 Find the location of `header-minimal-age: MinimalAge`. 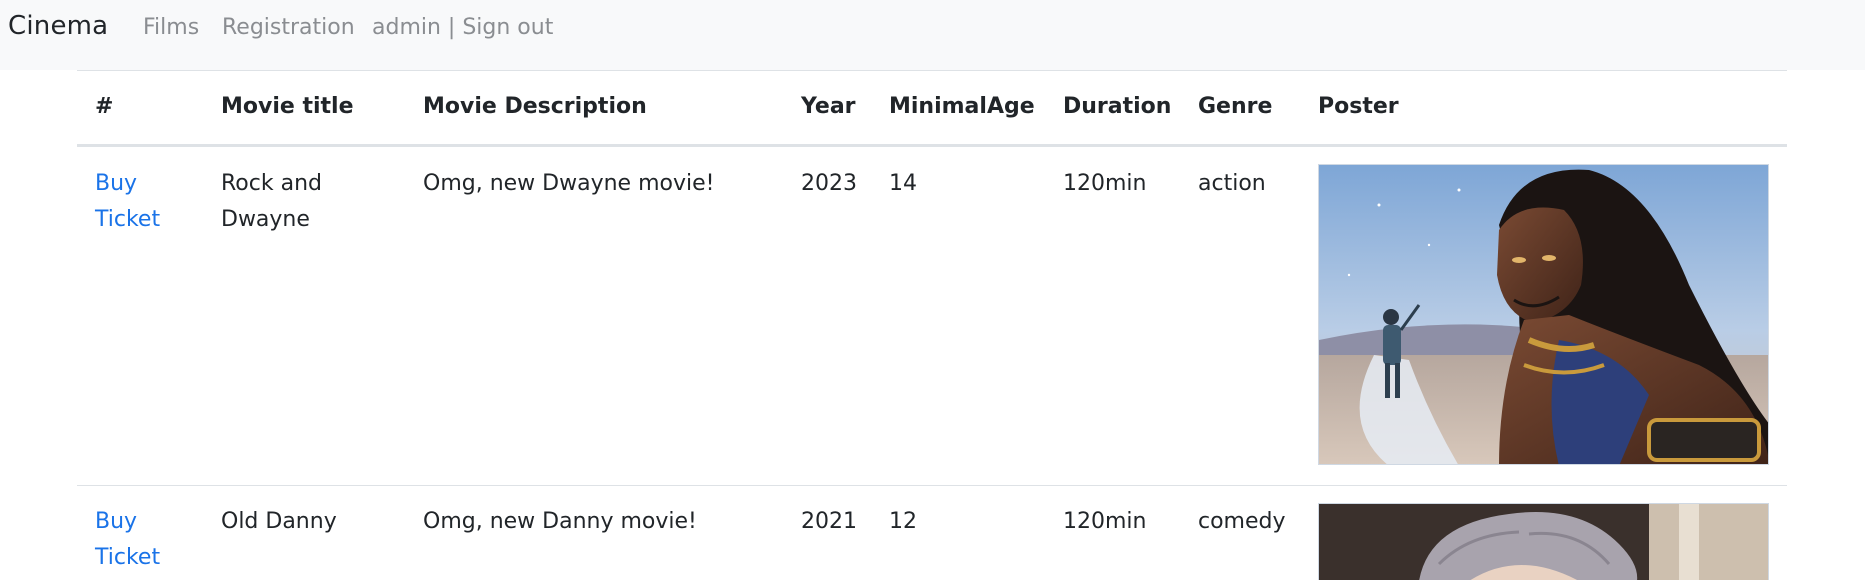

header-minimal-age: MinimalAge is located at coordinates (962, 106).